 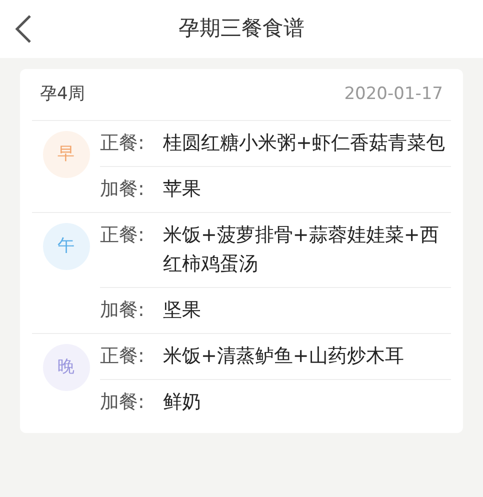 What do you see at coordinates (182, 402) in the screenshot?
I see `meal-content: 鲜奶` at bounding box center [182, 402].